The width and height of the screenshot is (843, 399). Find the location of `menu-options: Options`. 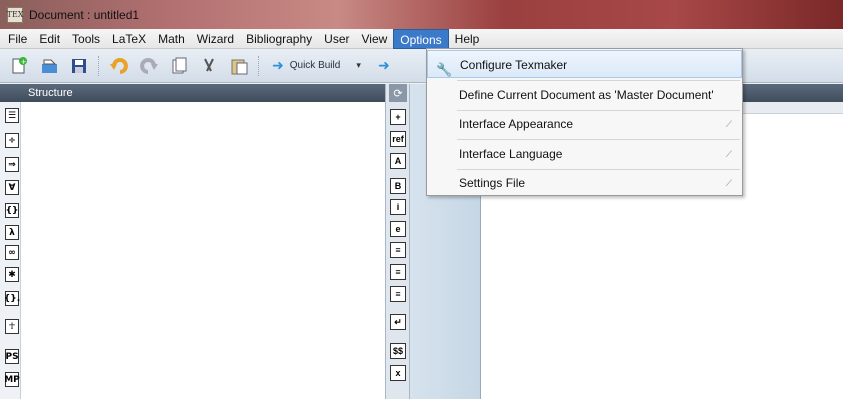

menu-options: Options is located at coordinates (421, 38).